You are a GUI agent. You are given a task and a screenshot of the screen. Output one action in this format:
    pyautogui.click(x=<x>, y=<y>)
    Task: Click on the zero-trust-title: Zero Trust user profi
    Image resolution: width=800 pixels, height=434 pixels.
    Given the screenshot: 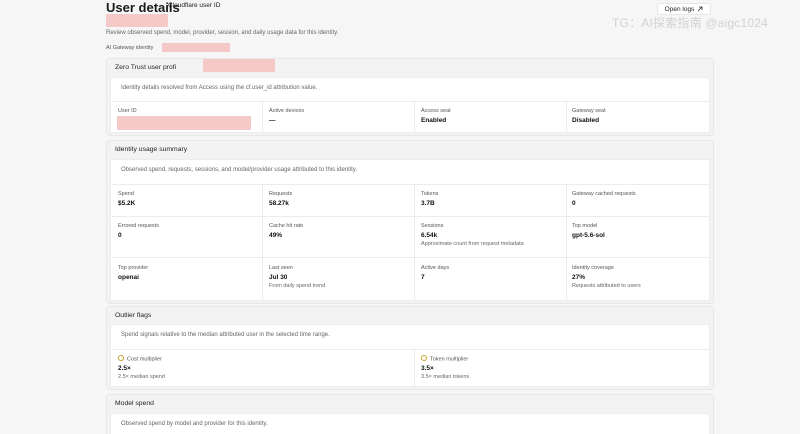 What is the action you would take?
    pyautogui.click(x=146, y=67)
    